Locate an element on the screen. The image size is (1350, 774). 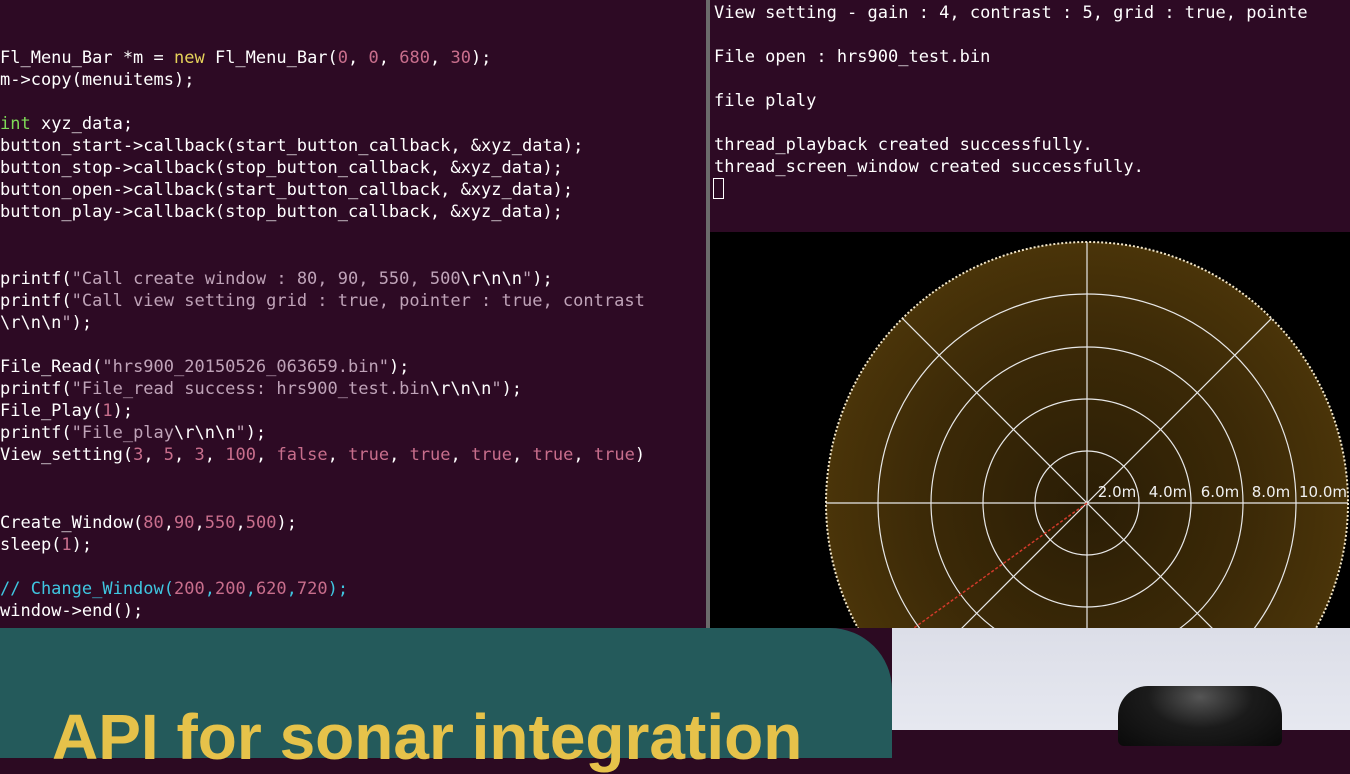
code-line: // Change_Window(200,200,620,720); is located at coordinates (174, 589).